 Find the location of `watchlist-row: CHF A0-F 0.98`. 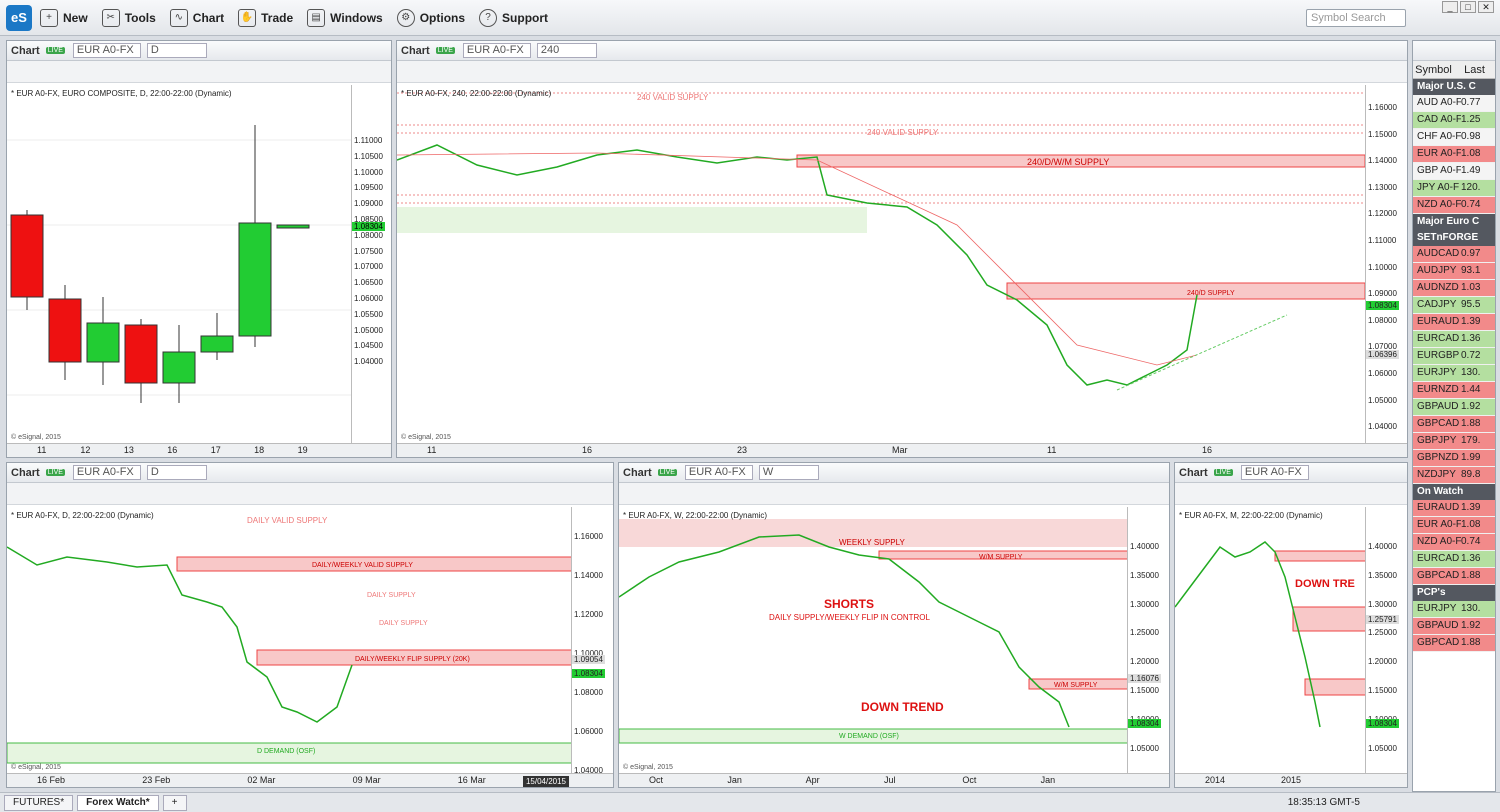

watchlist-row: CHF A0-F 0.98 is located at coordinates (1454, 137).